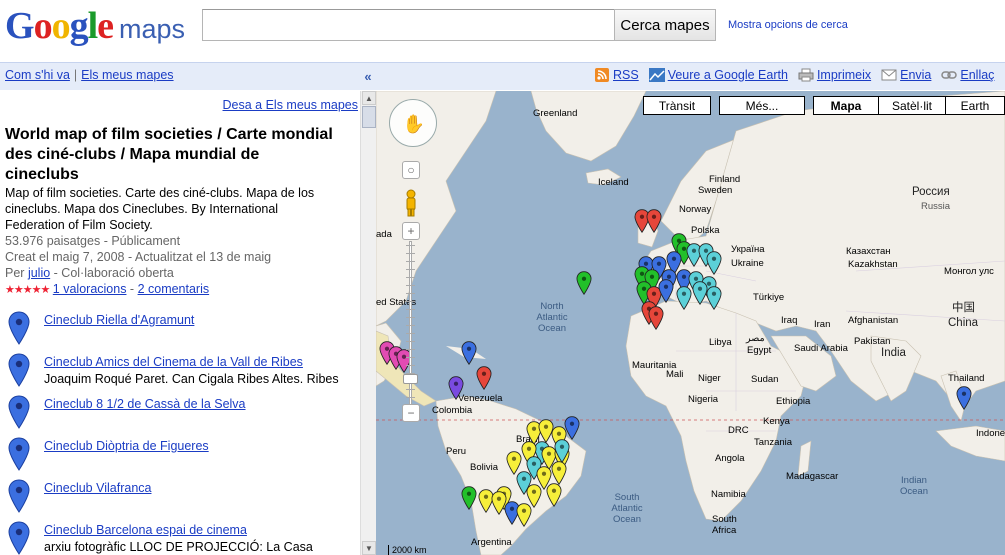 This screenshot has height=555, width=1005. I want to click on panel-scrollbar: ▲ ▼, so click(368, 323).